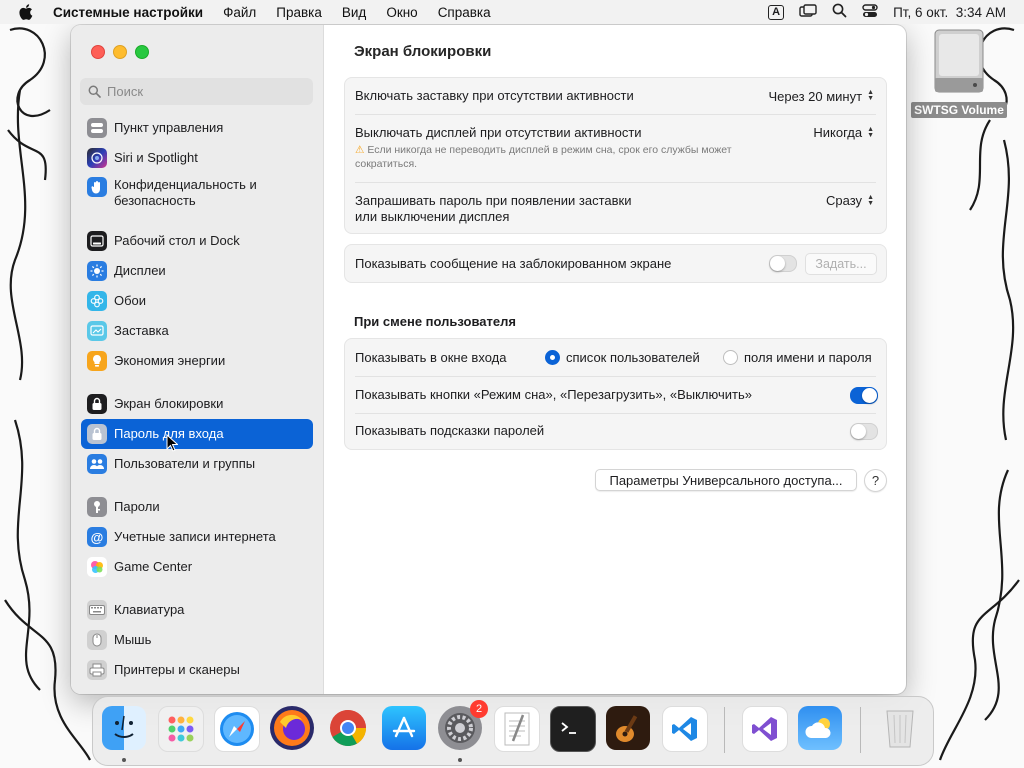  What do you see at coordinates (299, 12) in the screenshot?
I see `menu-edit: Правка` at bounding box center [299, 12].